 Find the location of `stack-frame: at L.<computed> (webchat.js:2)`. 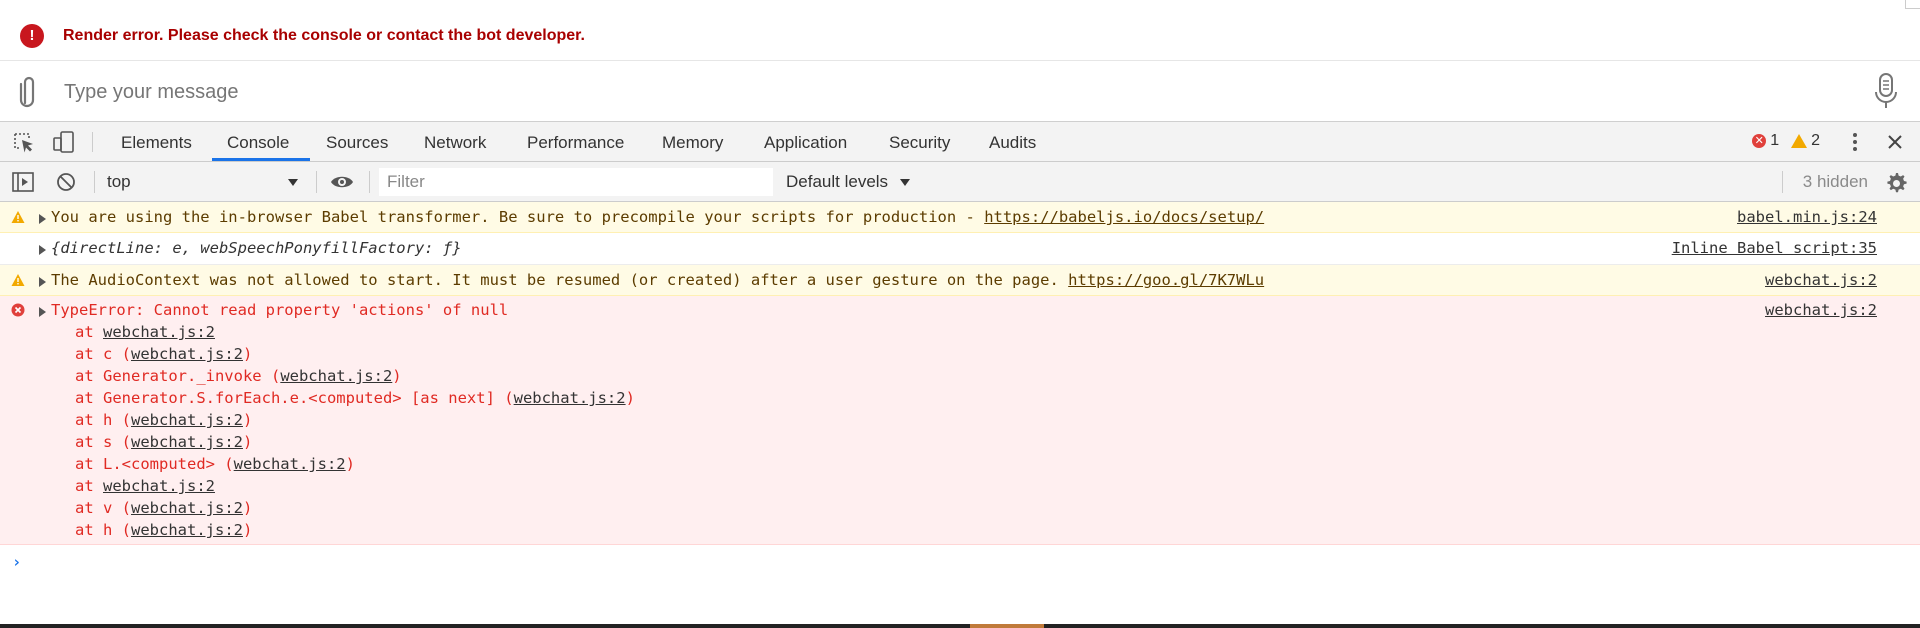

stack-frame: at L.<computed> (webchat.js:2) is located at coordinates (215, 464).